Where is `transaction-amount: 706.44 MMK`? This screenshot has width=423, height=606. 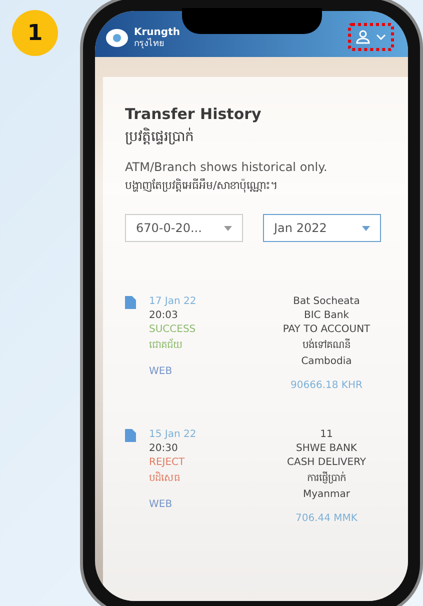 transaction-amount: 706.44 MMK is located at coordinates (327, 518).